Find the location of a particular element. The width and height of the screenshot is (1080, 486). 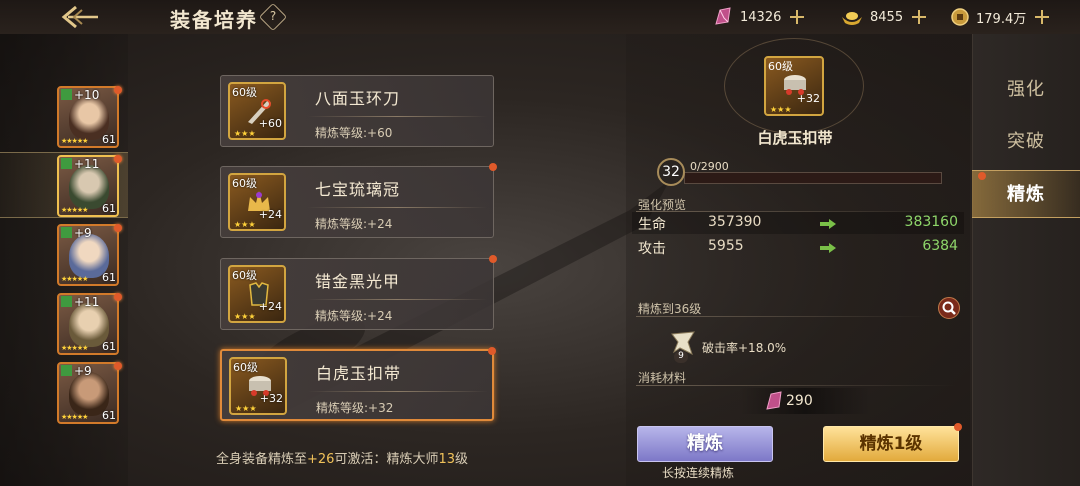

stat-current: 5955 is located at coordinates (726, 246).